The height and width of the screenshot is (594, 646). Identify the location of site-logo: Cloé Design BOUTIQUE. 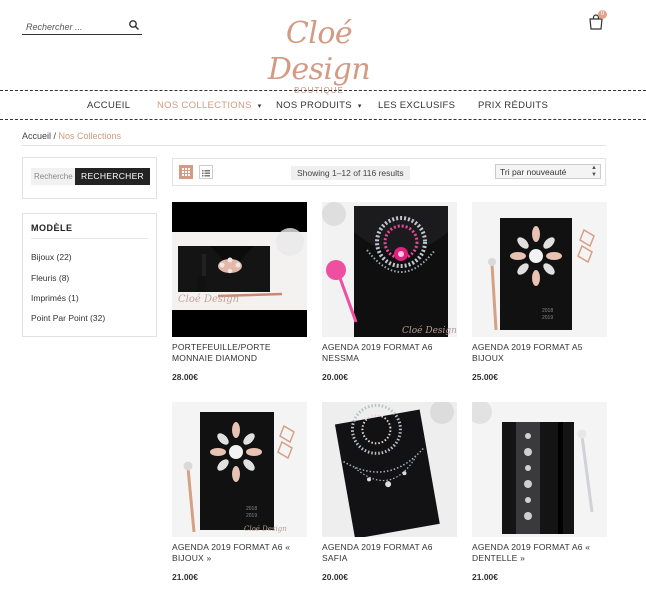
(319, 55).